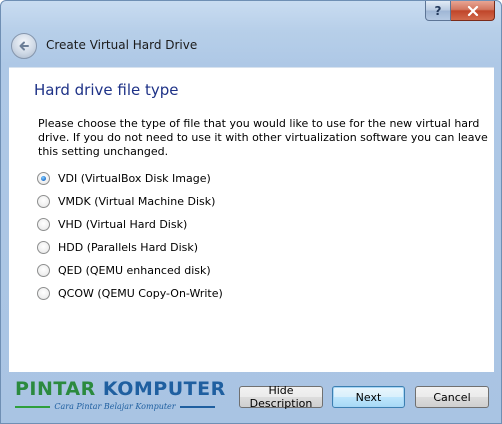 Image resolution: width=502 pixels, height=424 pixels. I want to click on brand-tagline-row: Cara Pintar Belajar Komputer, so click(115, 406).